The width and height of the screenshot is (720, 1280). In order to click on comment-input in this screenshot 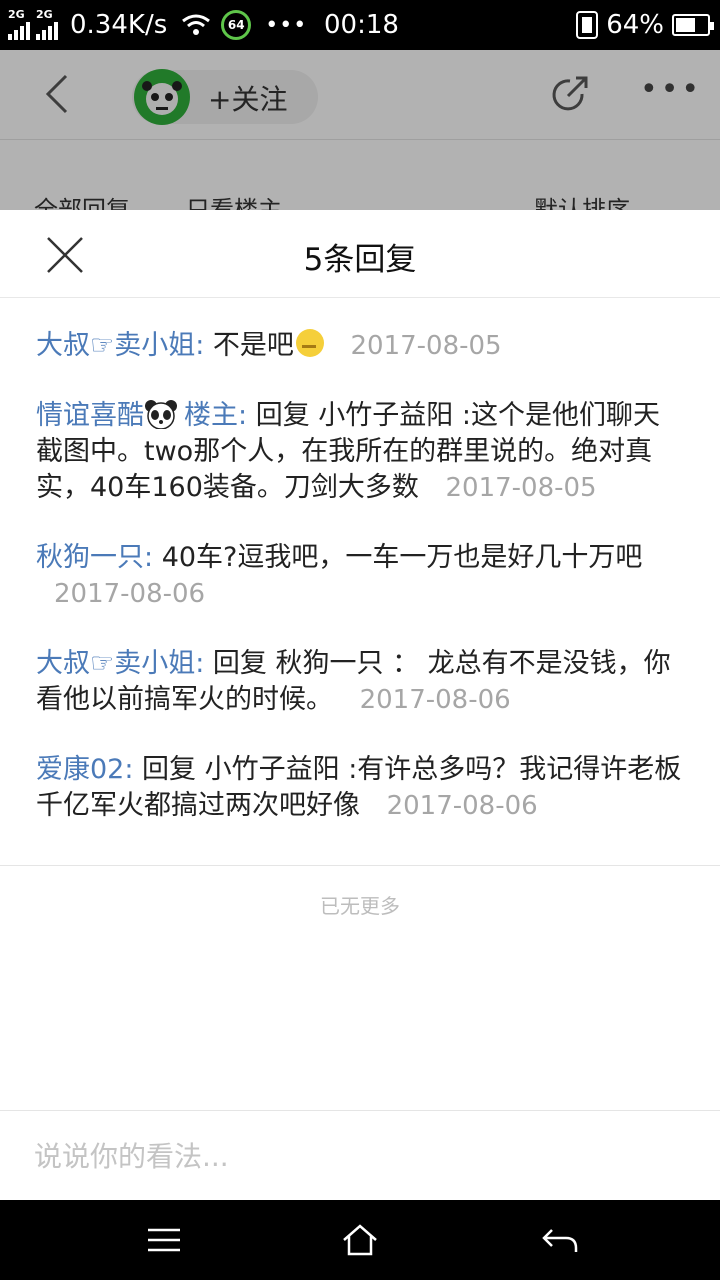, I will do `click(354, 1156)`.